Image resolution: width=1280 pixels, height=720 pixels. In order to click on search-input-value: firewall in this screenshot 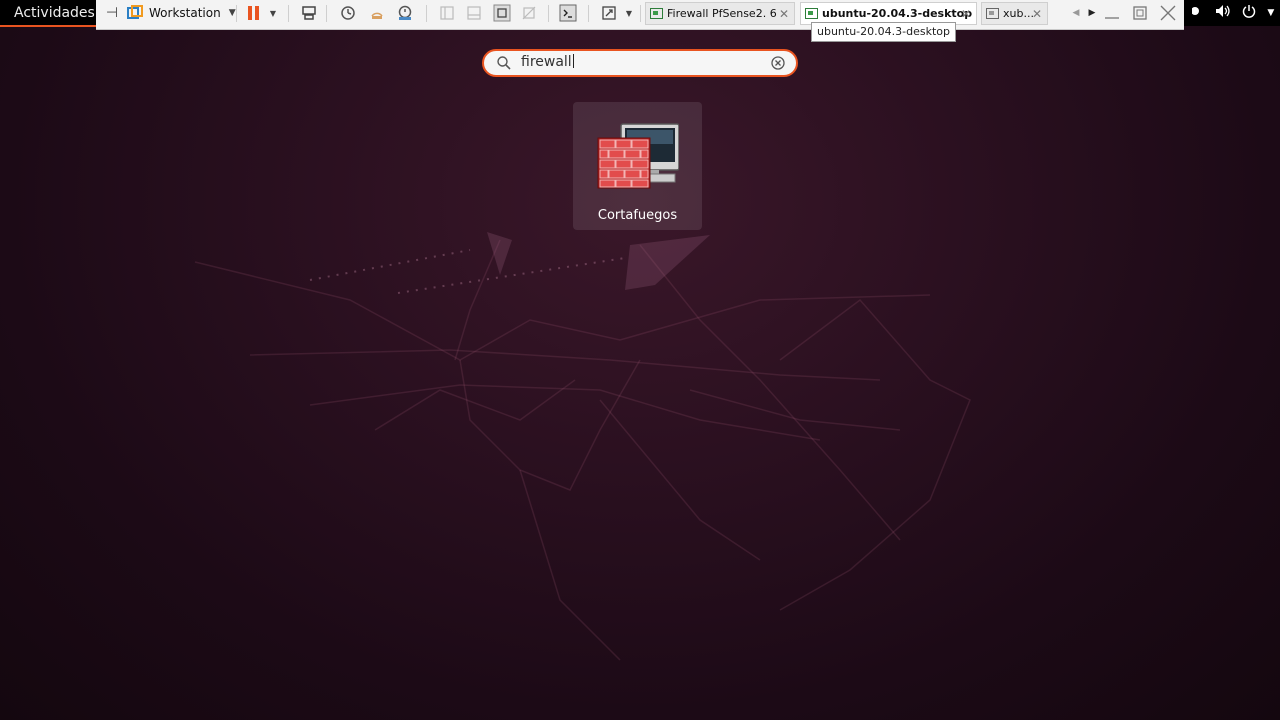, I will do `click(546, 62)`.